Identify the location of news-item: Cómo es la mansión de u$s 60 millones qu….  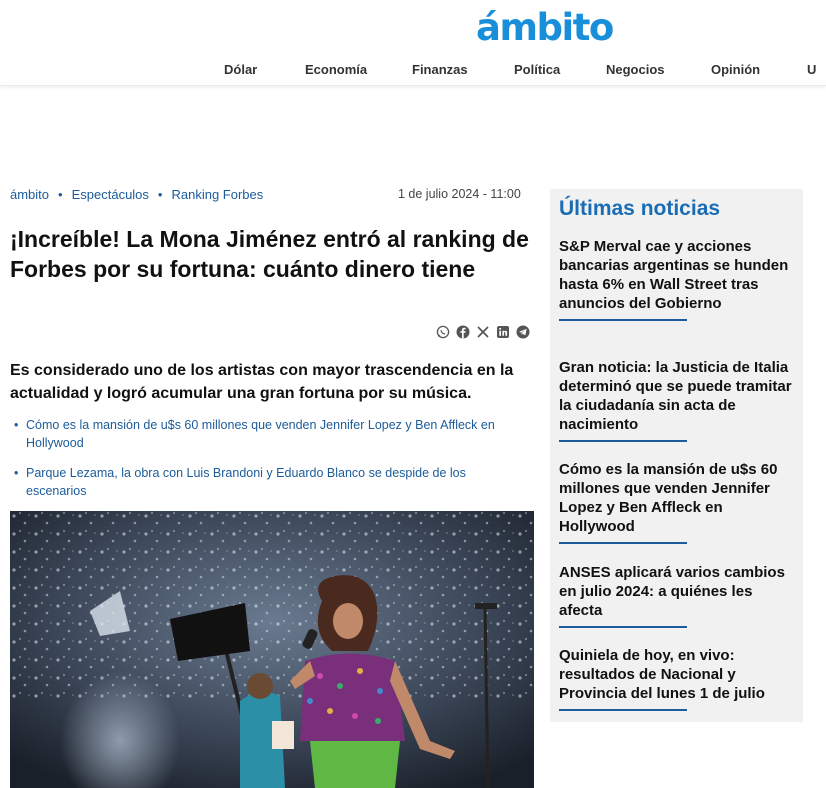
(677, 502).